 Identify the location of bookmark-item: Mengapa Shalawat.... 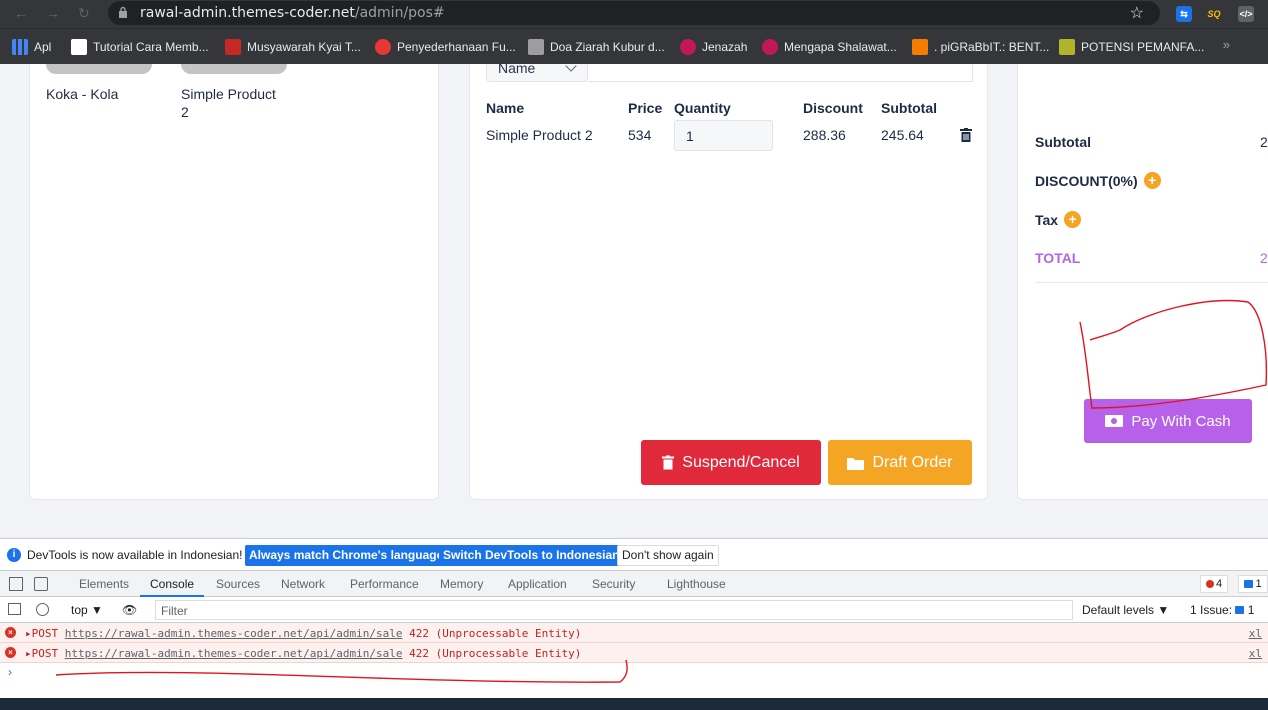
(829, 47).